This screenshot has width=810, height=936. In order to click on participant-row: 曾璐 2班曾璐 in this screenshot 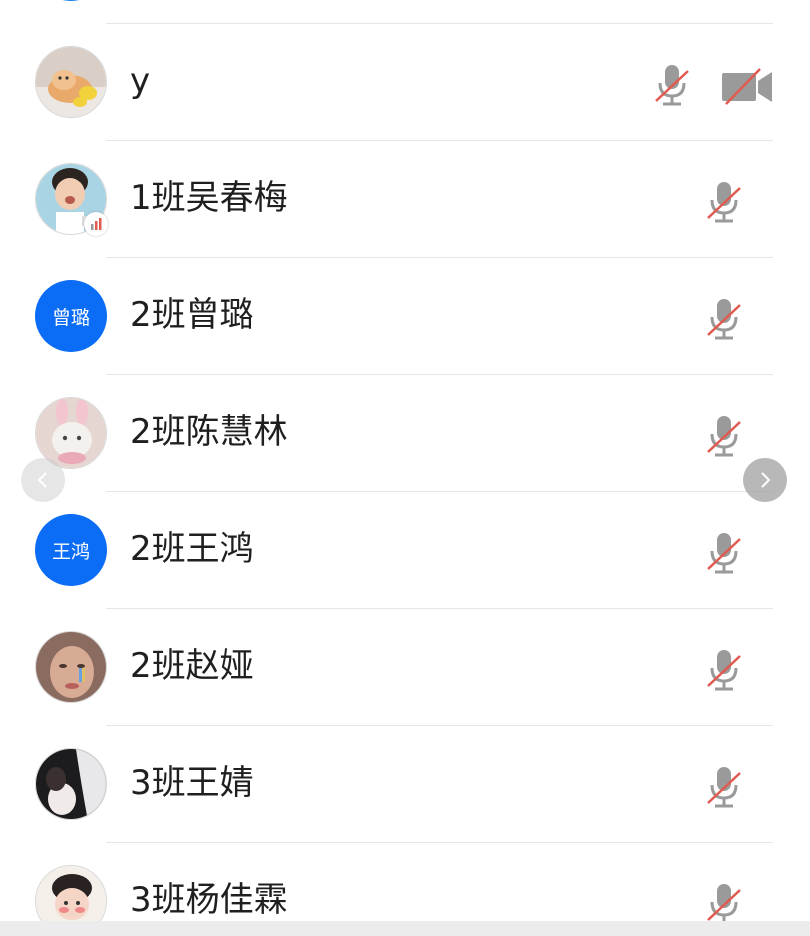, I will do `click(405, 315)`.